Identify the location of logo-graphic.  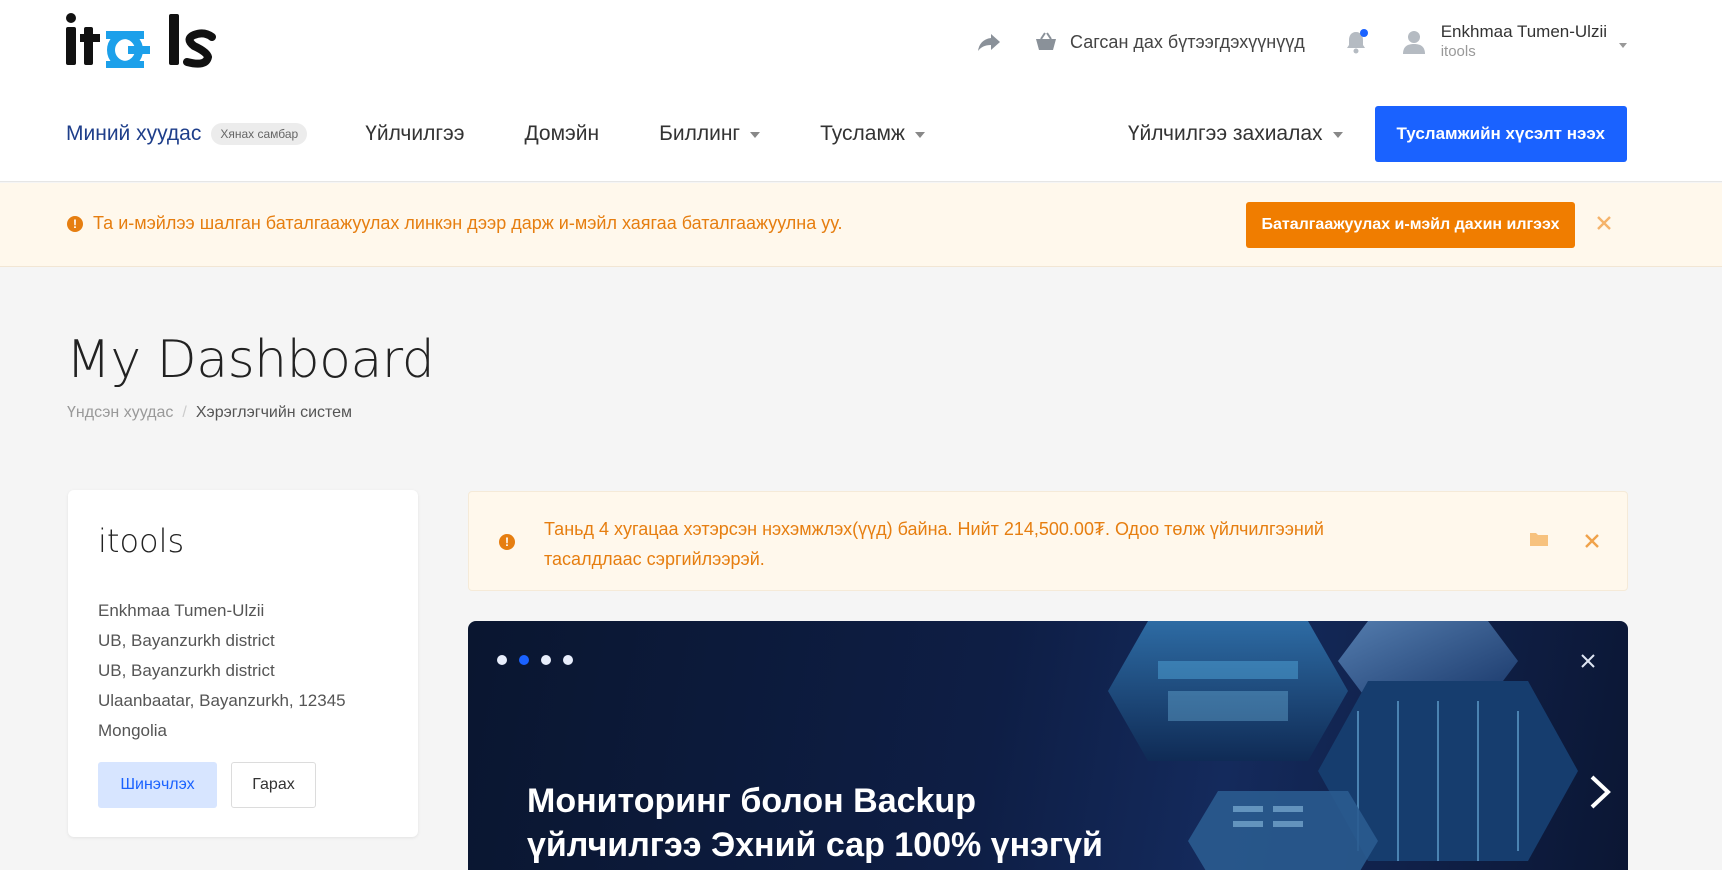
(141, 40).